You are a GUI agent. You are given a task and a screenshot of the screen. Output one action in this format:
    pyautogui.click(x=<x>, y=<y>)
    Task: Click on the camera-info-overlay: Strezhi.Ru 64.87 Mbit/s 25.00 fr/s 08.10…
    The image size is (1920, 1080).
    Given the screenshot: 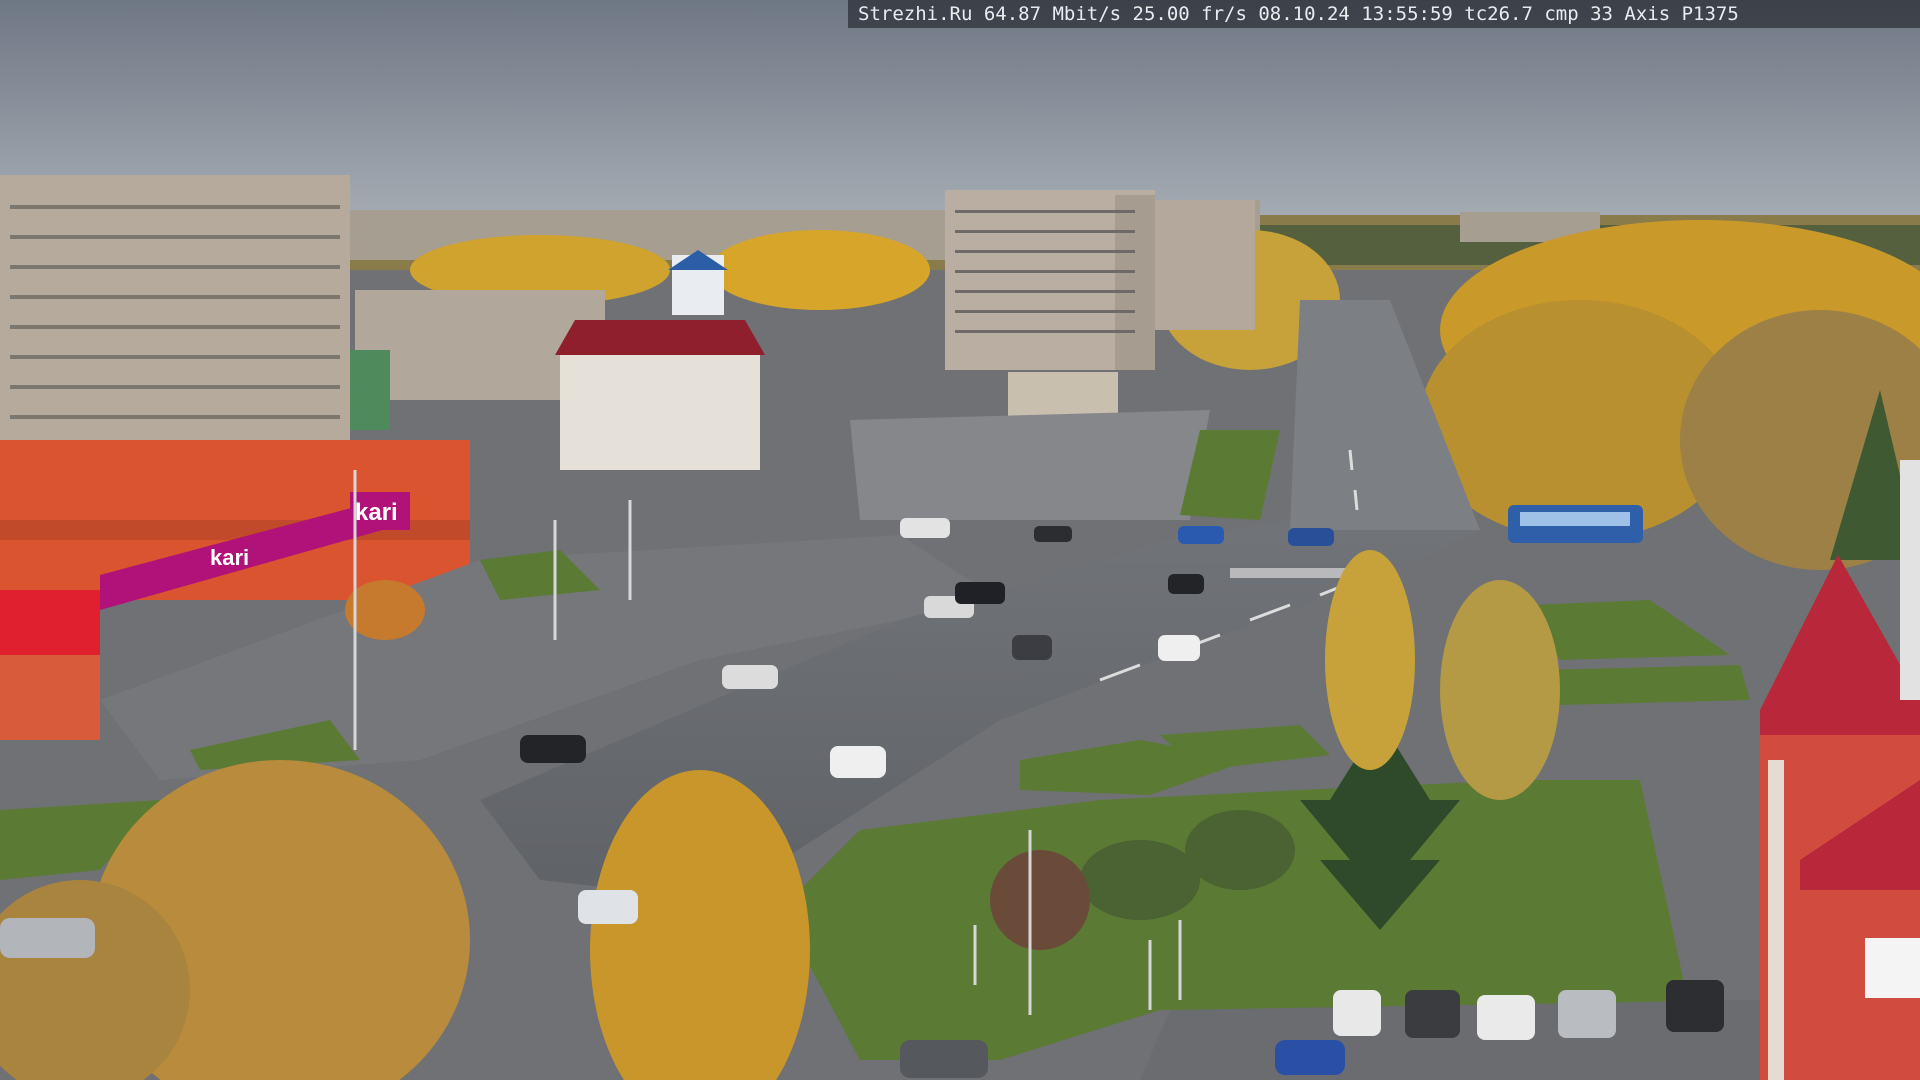 What is the action you would take?
    pyautogui.click(x=1384, y=14)
    